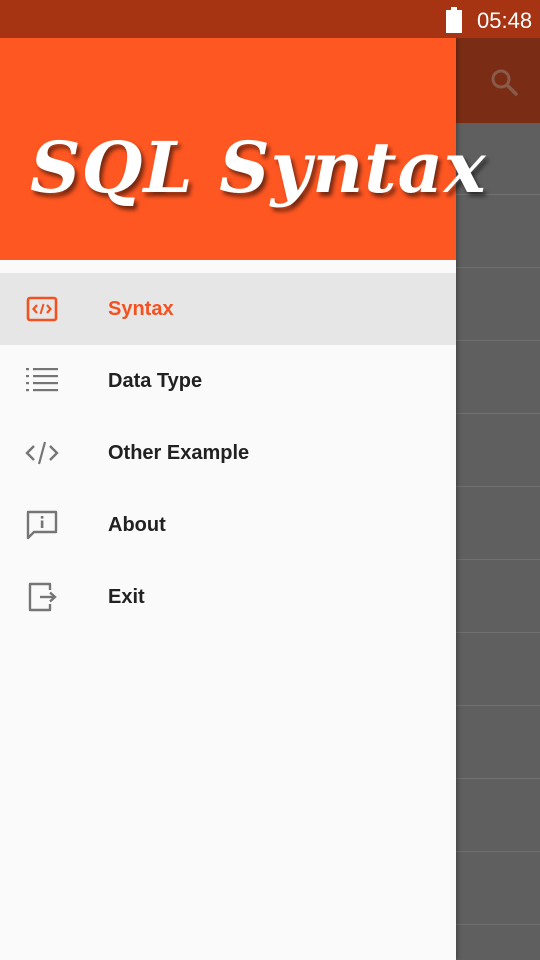 This screenshot has height=960, width=540. Describe the element at coordinates (270, 19) in the screenshot. I see `status-bar: 05:48` at that location.